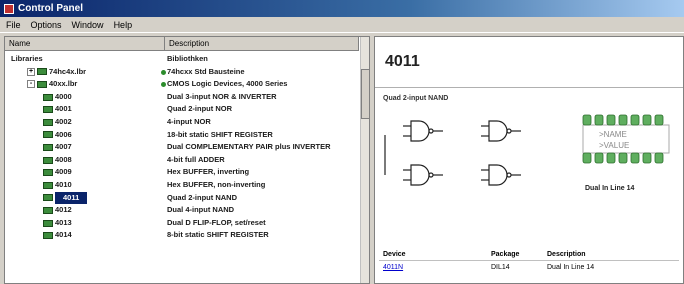  Describe the element at coordinates (394, 254) in the screenshot. I see `header-device: Device` at that location.